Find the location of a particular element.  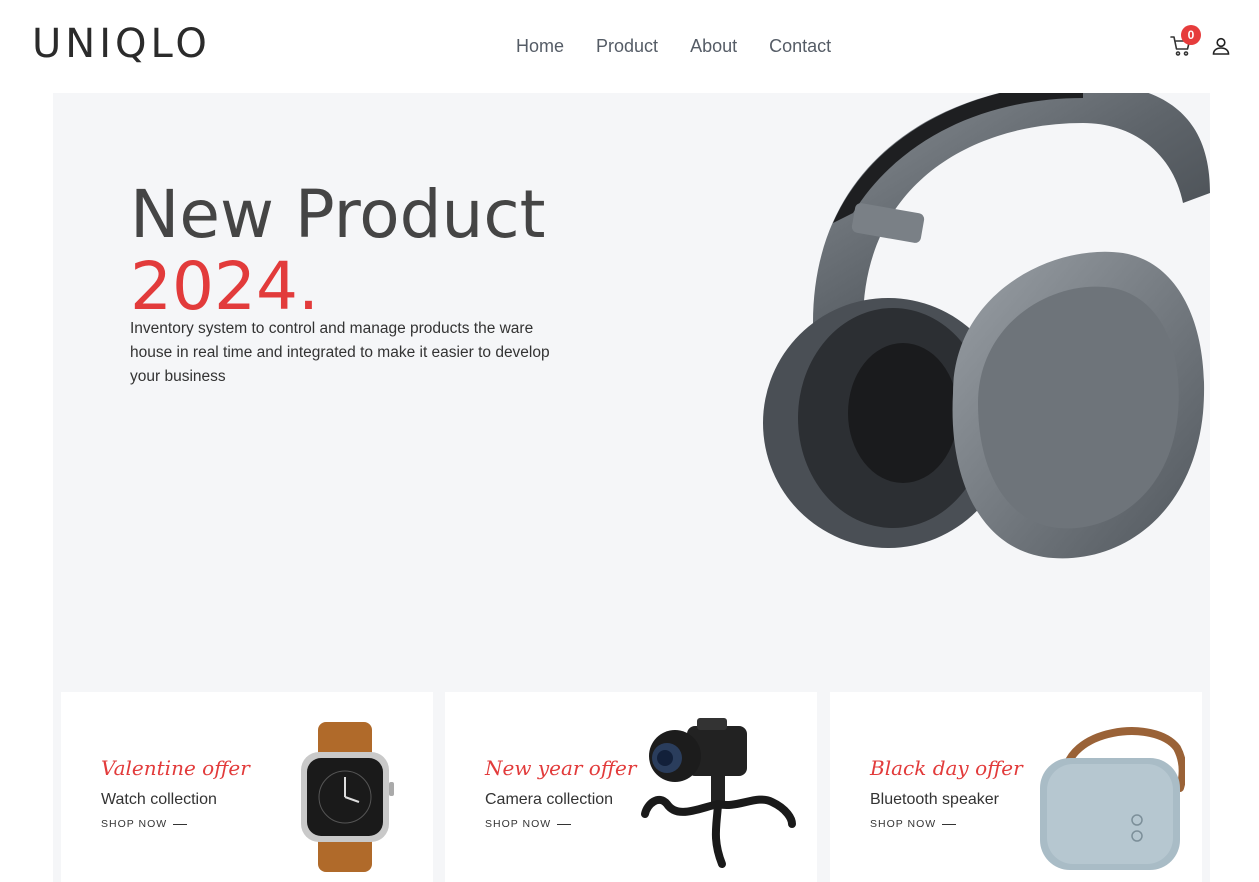

hero-title: New Product is located at coordinates (338, 214).